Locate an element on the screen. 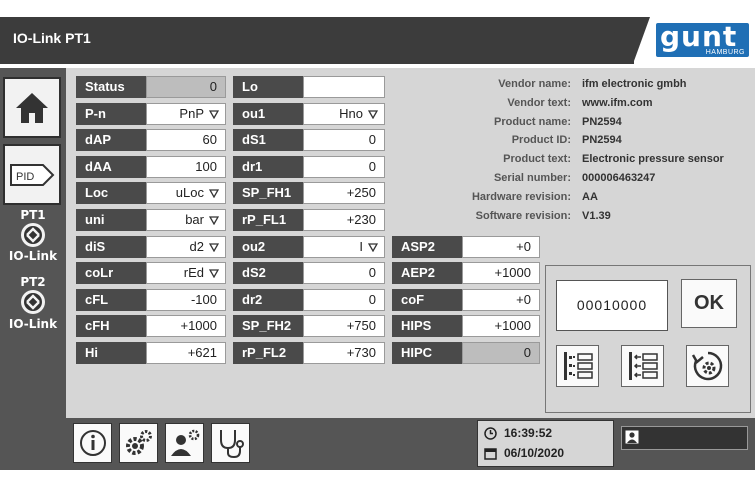 The image size is (755, 488). device-info-row: Vendor text: www.ifm.com is located at coordinates (410, 105).